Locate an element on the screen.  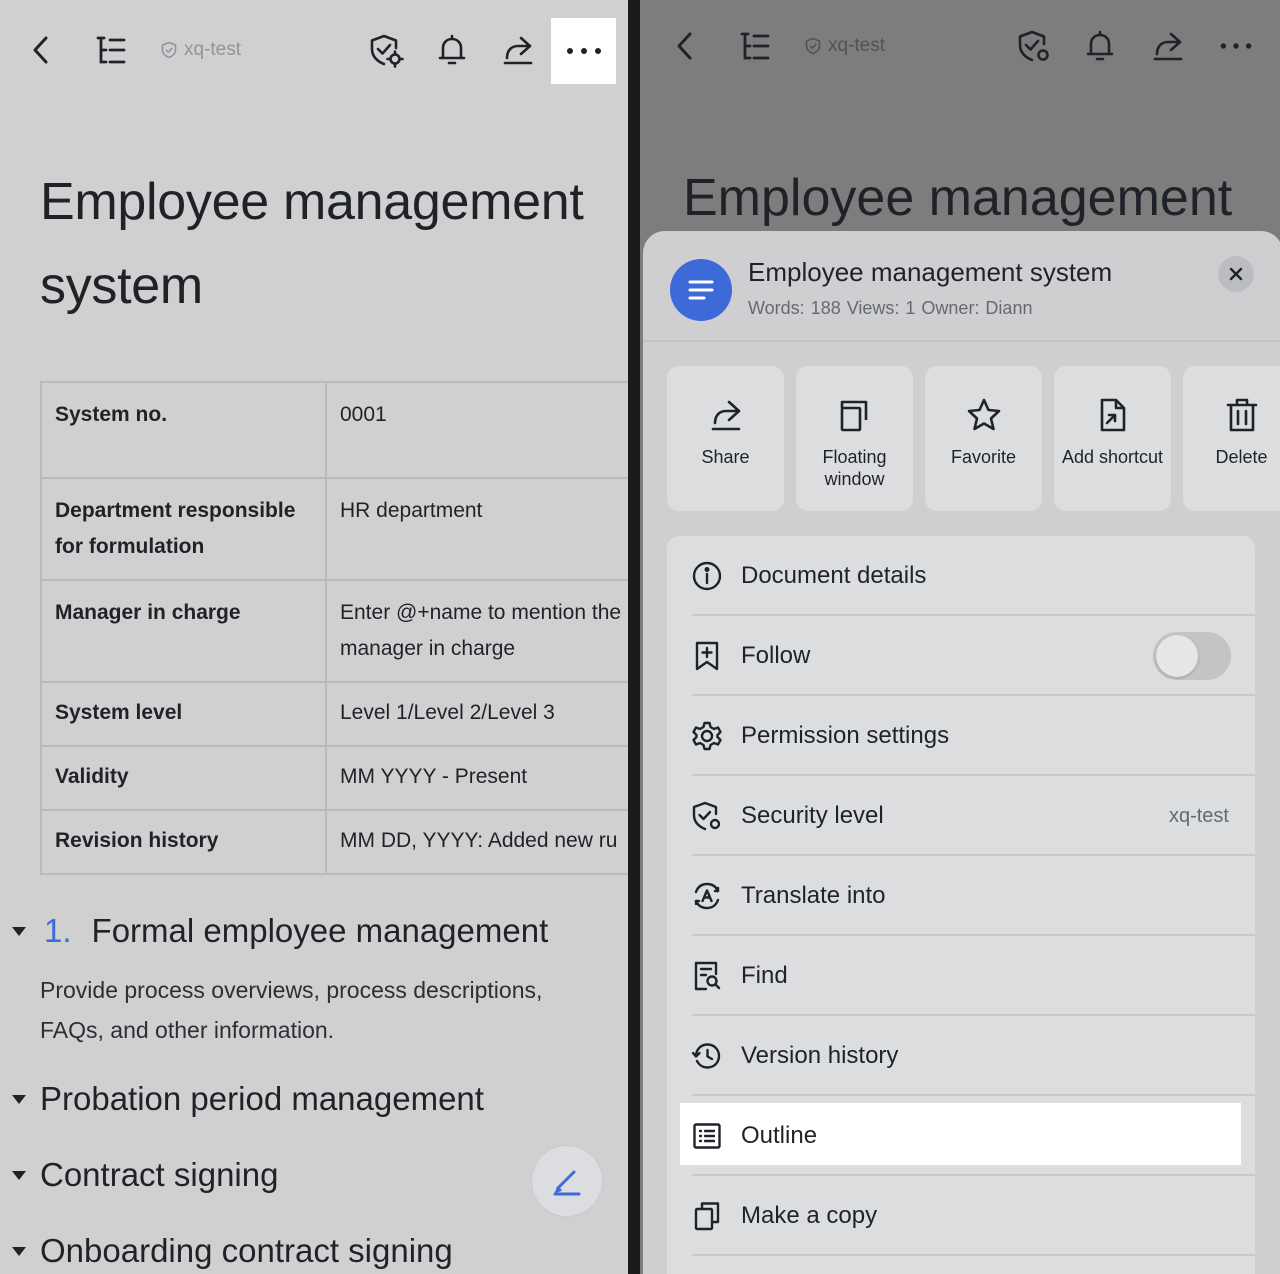
table-value-cell: Level 1/Level 2/Level 3 is located at coordinates (476, 714).